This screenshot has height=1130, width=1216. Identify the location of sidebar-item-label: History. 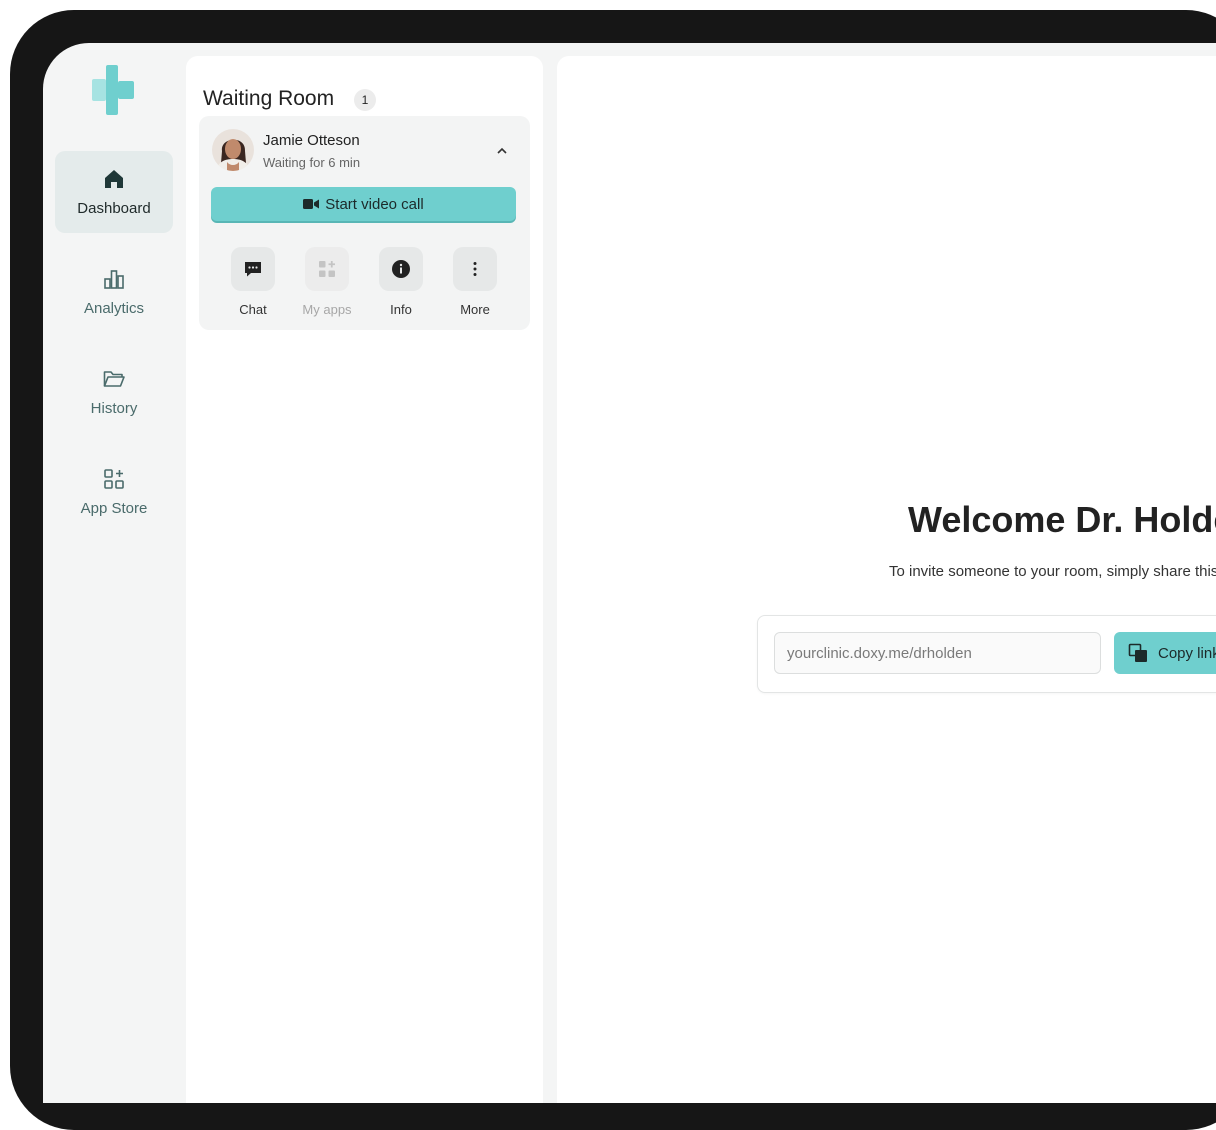
(114, 408).